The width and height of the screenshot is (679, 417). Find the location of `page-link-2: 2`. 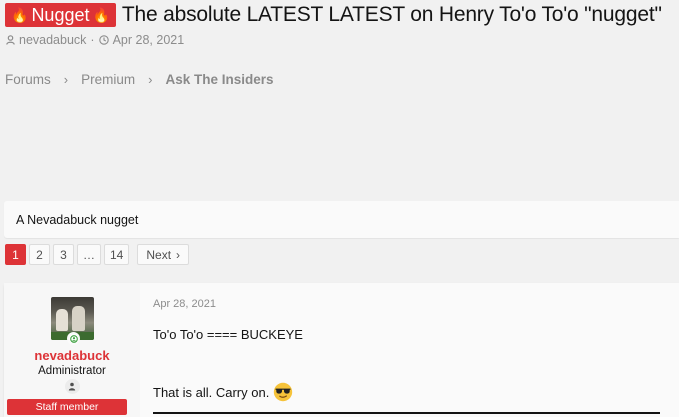

page-link-2: 2 is located at coordinates (39, 254).